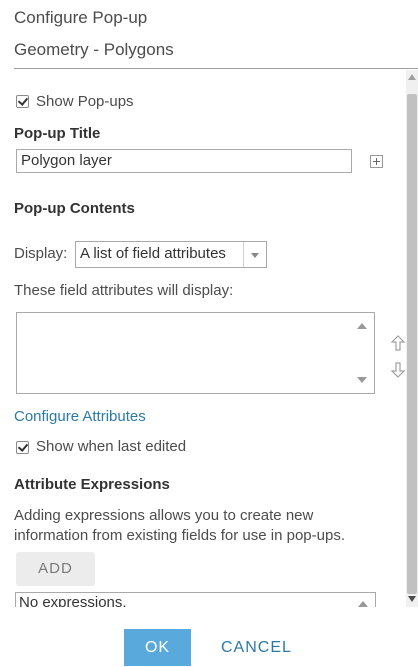 The image size is (418, 667). What do you see at coordinates (209, 35) in the screenshot?
I see `dialog-header: Configure Pop-up Geometry - Polygons` at bounding box center [209, 35].